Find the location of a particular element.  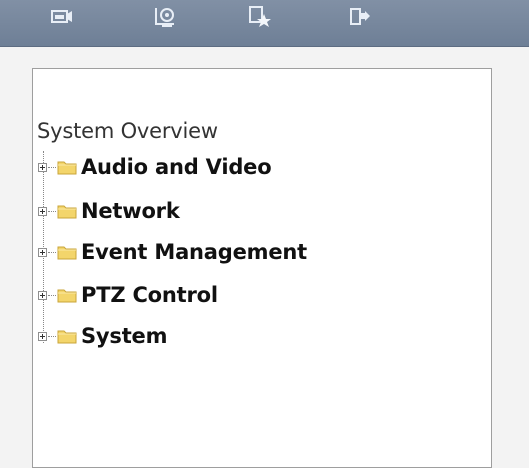

tree-item-system: System is located at coordinates (102, 336).